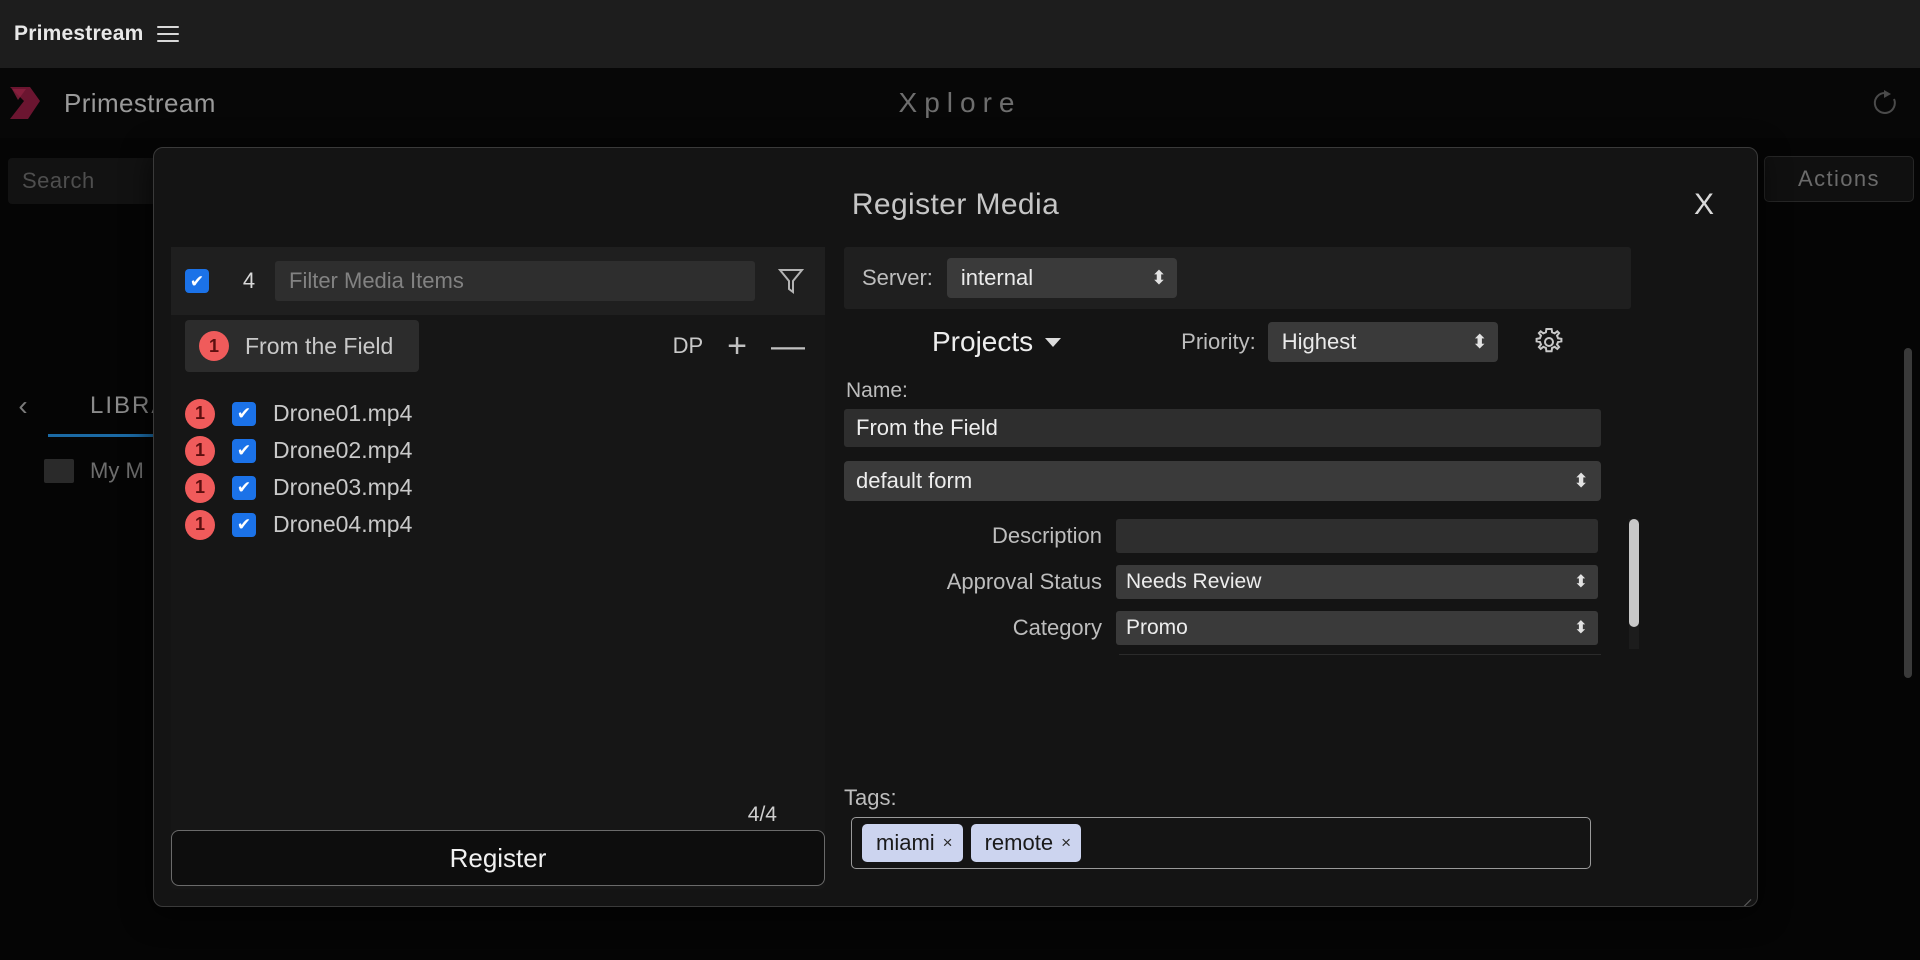 The image size is (1920, 960). What do you see at coordinates (1743, 895) in the screenshot?
I see `resize-handle` at bounding box center [1743, 895].